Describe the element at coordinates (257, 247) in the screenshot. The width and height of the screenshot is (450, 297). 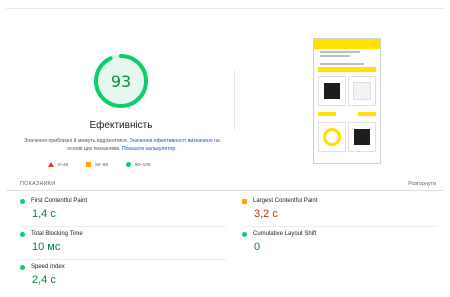
I see `metric-cls-value: 0` at that location.